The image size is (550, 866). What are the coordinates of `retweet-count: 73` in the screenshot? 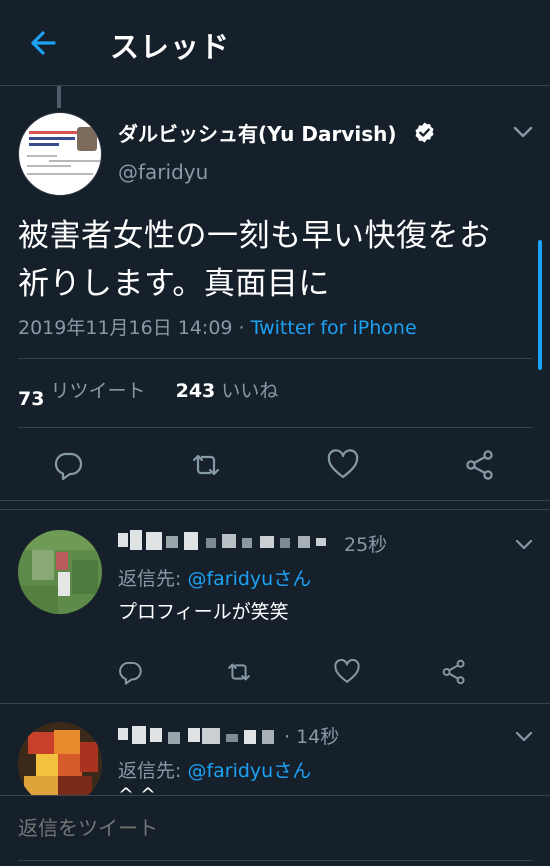 It's located at (31, 397).